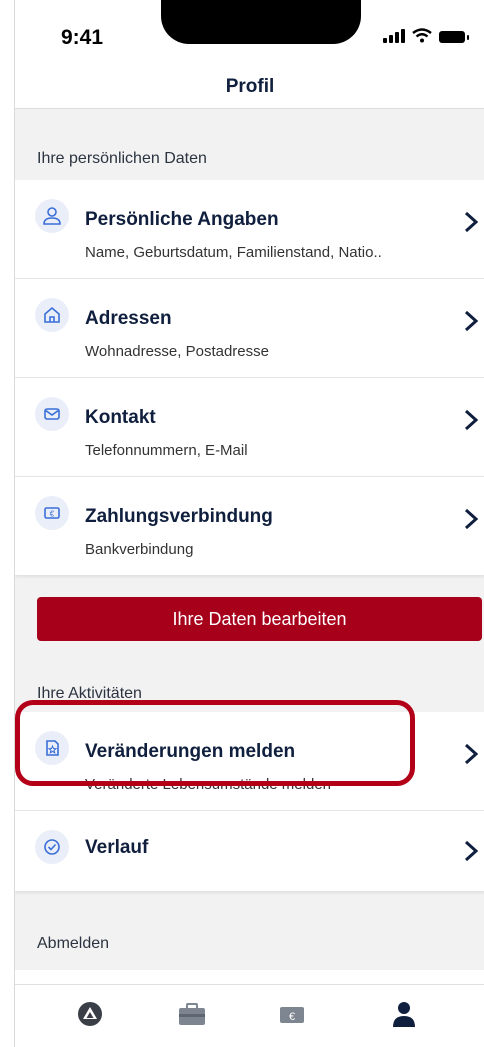  Describe the element at coordinates (122, 158) in the screenshot. I see `section-label-personal: Ihre persönlichen Daten` at that location.